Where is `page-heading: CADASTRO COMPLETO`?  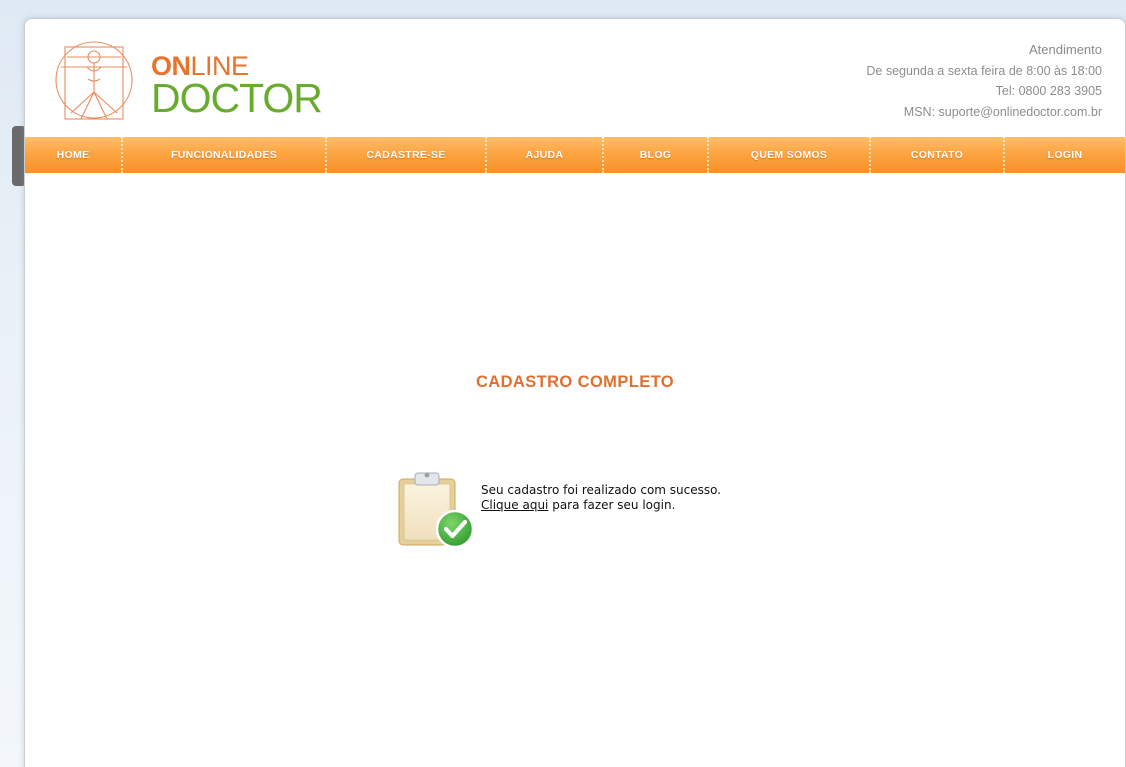
page-heading: CADASTRO COMPLETO is located at coordinates (575, 382).